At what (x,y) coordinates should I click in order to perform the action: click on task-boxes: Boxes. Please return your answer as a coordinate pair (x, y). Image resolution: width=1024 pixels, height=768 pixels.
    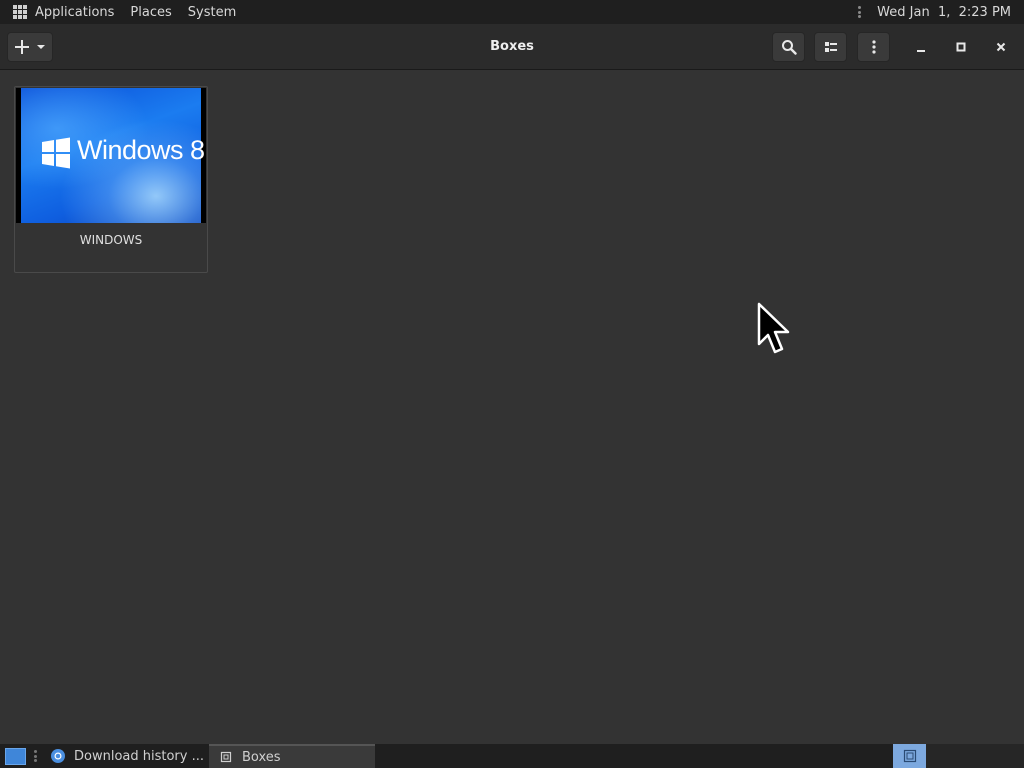
    Looking at the image, I should click on (292, 756).